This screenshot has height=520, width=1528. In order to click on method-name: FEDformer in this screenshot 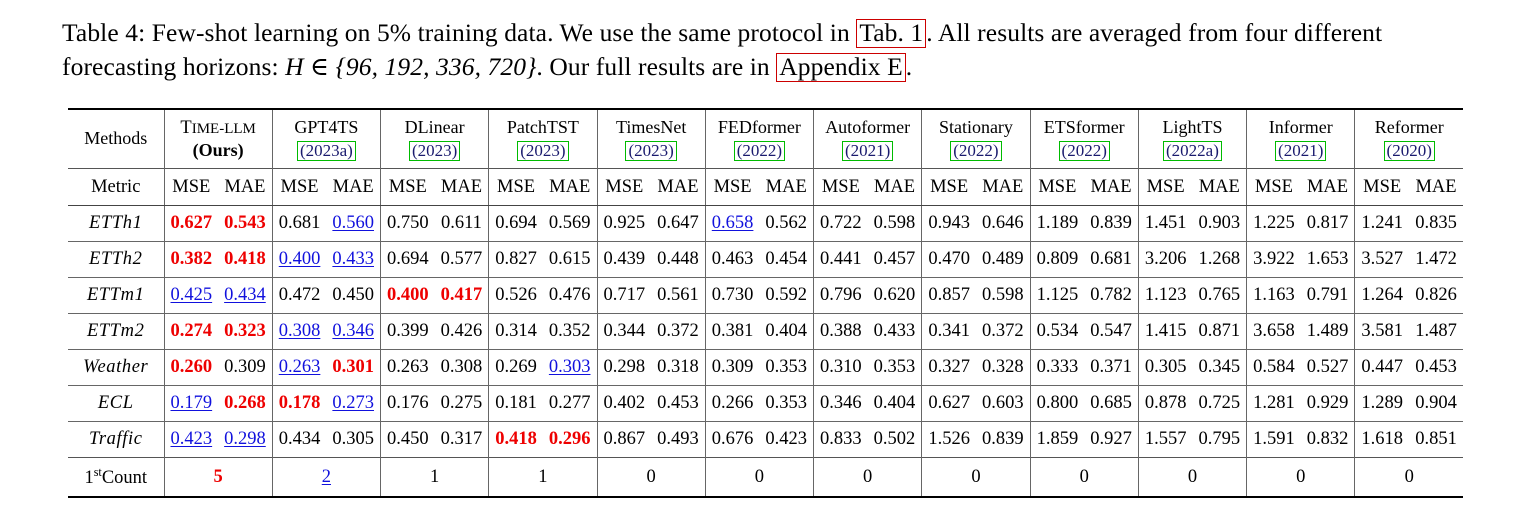, I will do `click(759, 126)`.